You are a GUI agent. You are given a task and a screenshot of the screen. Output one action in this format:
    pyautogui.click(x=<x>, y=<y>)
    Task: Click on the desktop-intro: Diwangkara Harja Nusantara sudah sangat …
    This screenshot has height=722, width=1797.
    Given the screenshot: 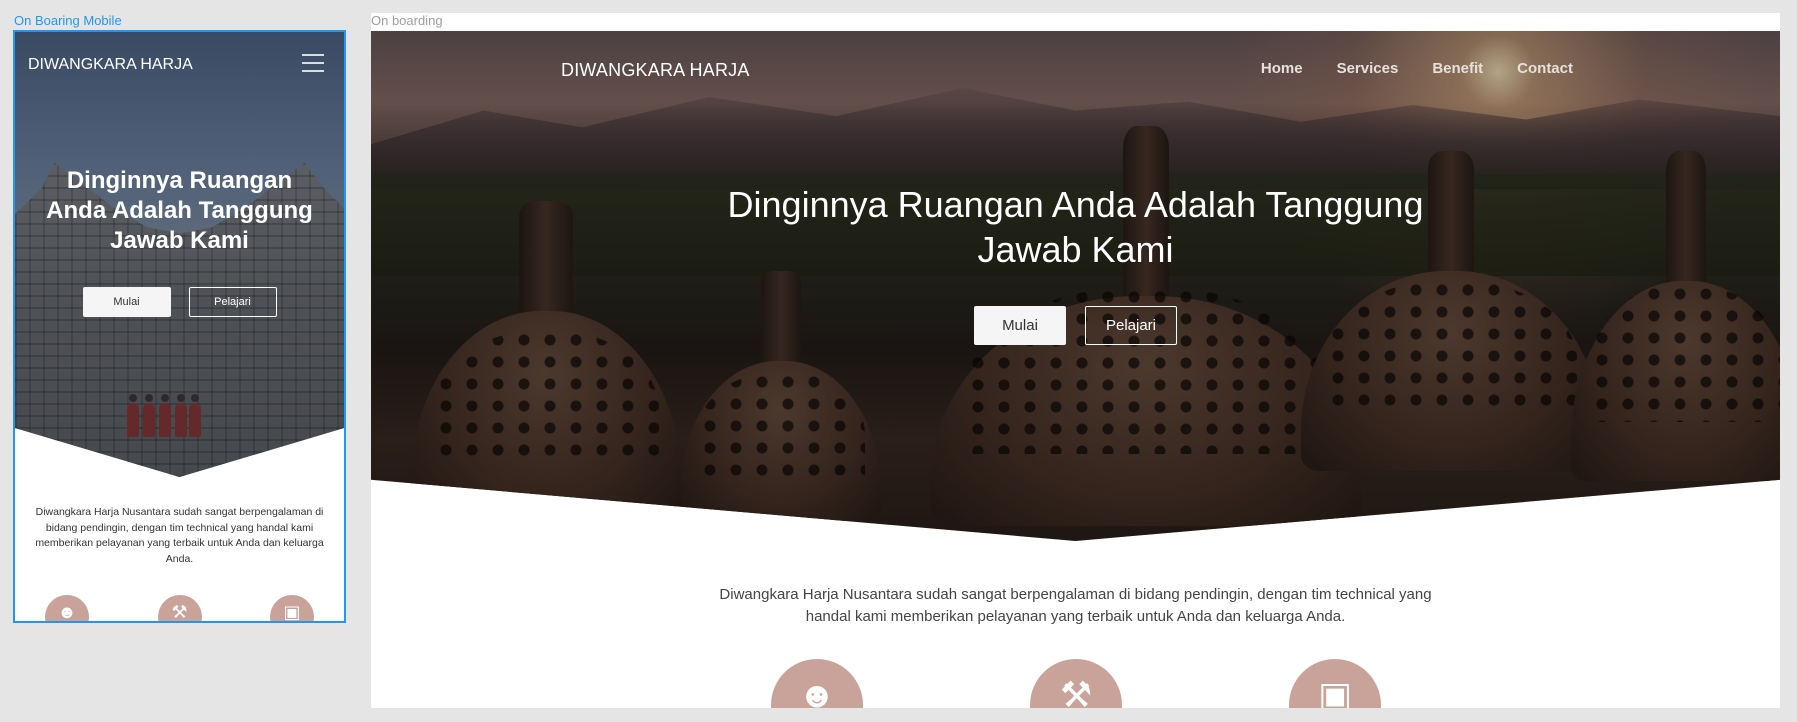 What is the action you would take?
    pyautogui.click(x=1075, y=606)
    